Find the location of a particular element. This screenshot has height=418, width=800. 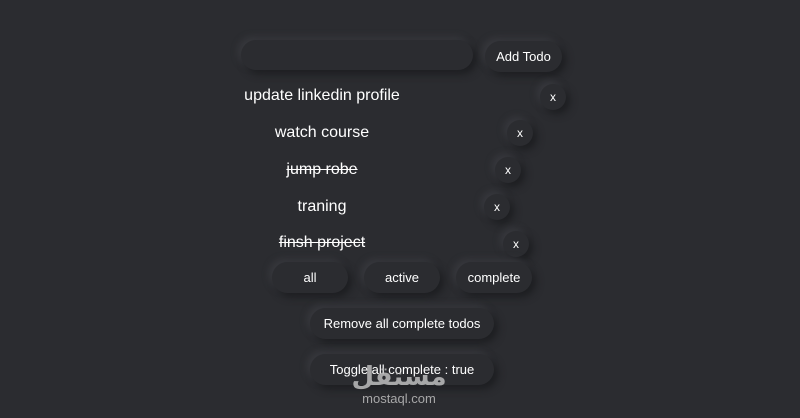

filter-active-button: active is located at coordinates (402, 277).